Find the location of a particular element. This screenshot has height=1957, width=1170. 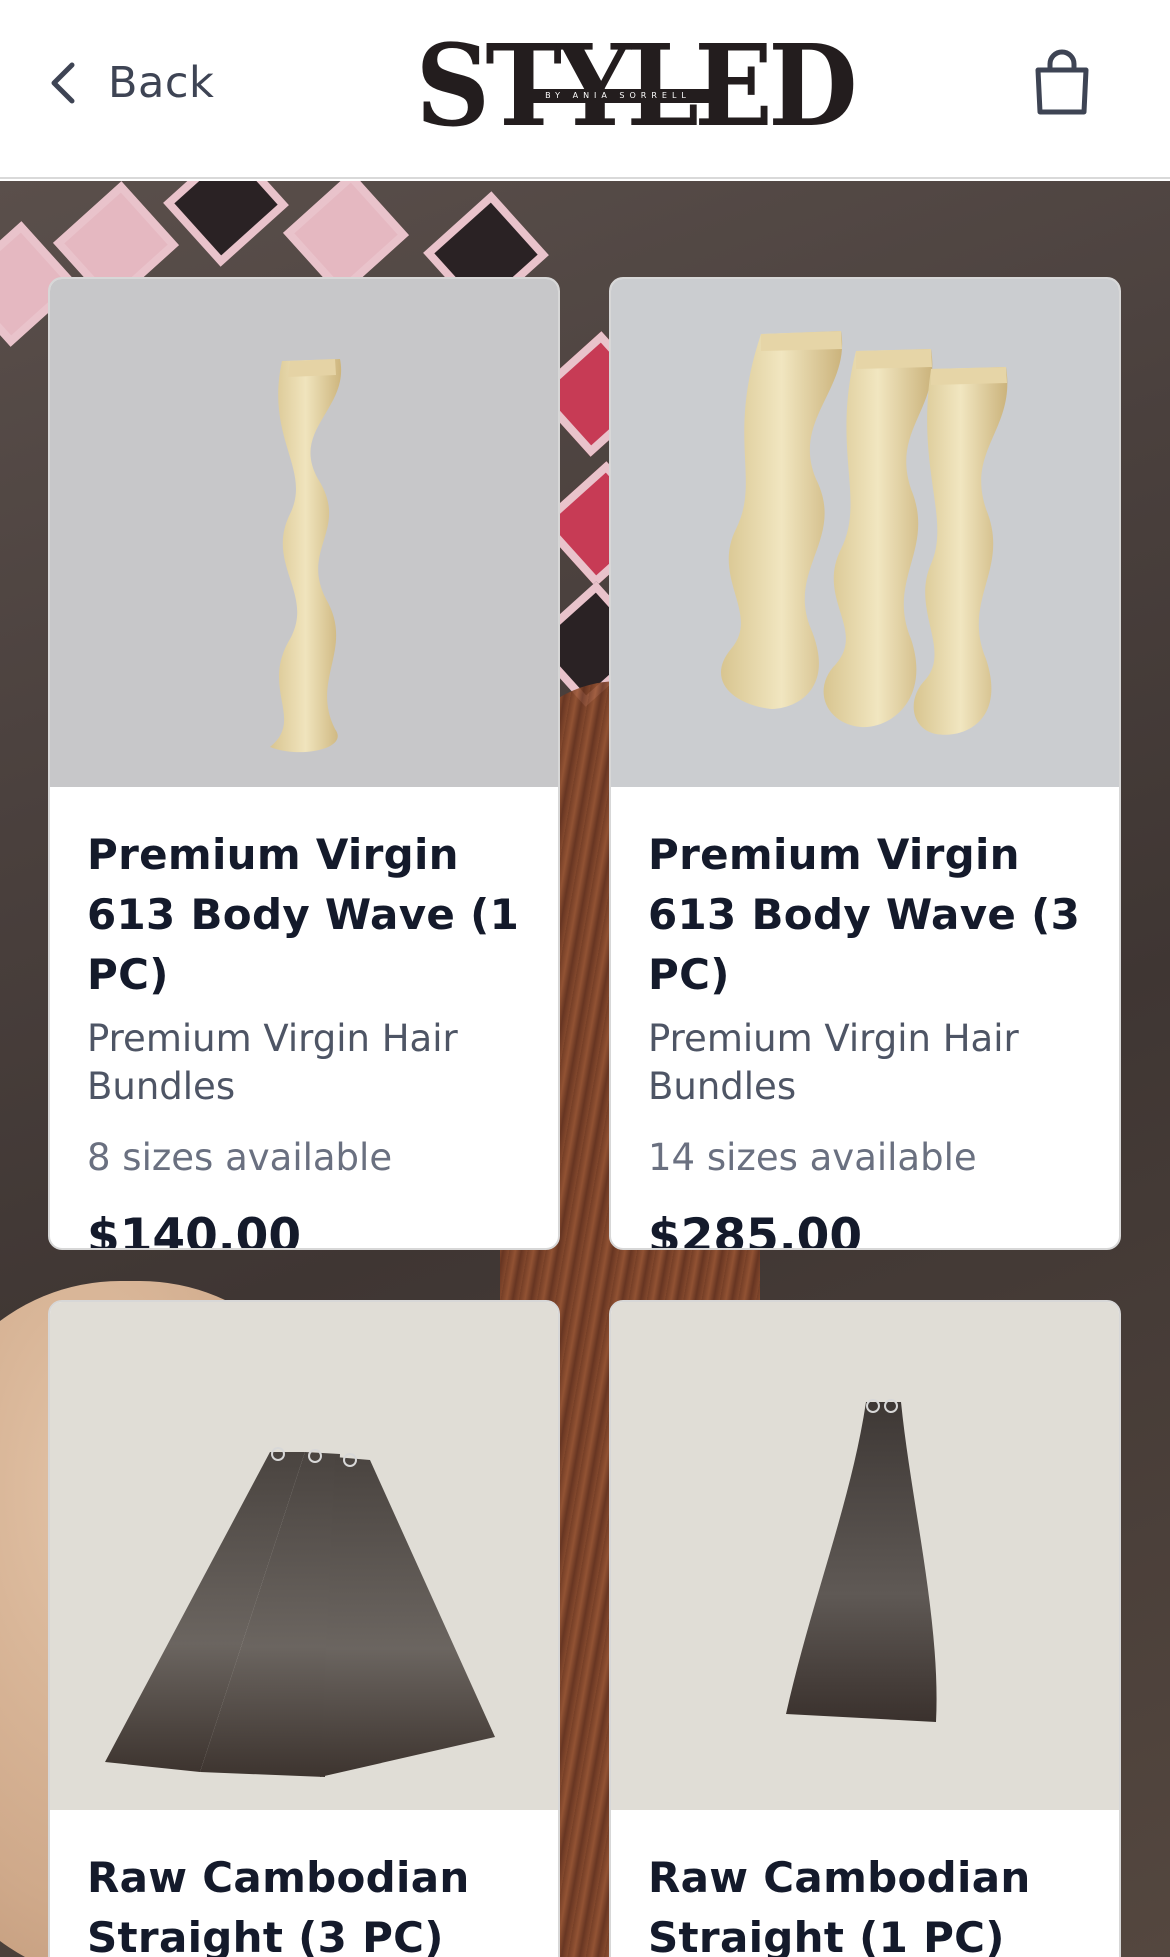

product-title: Raw Cambodian Straight (3 PC) is located at coordinates (304, 1902).